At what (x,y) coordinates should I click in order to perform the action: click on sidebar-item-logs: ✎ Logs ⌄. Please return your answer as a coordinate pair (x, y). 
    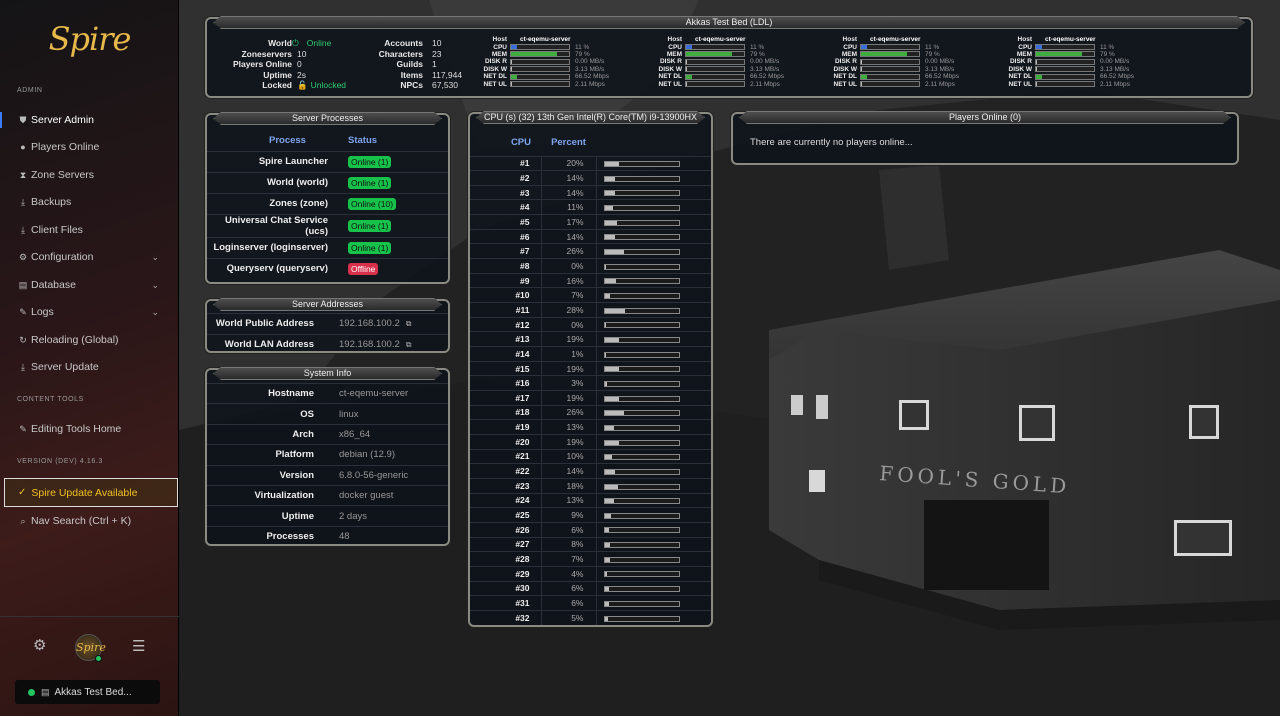
    Looking at the image, I should click on (89, 312).